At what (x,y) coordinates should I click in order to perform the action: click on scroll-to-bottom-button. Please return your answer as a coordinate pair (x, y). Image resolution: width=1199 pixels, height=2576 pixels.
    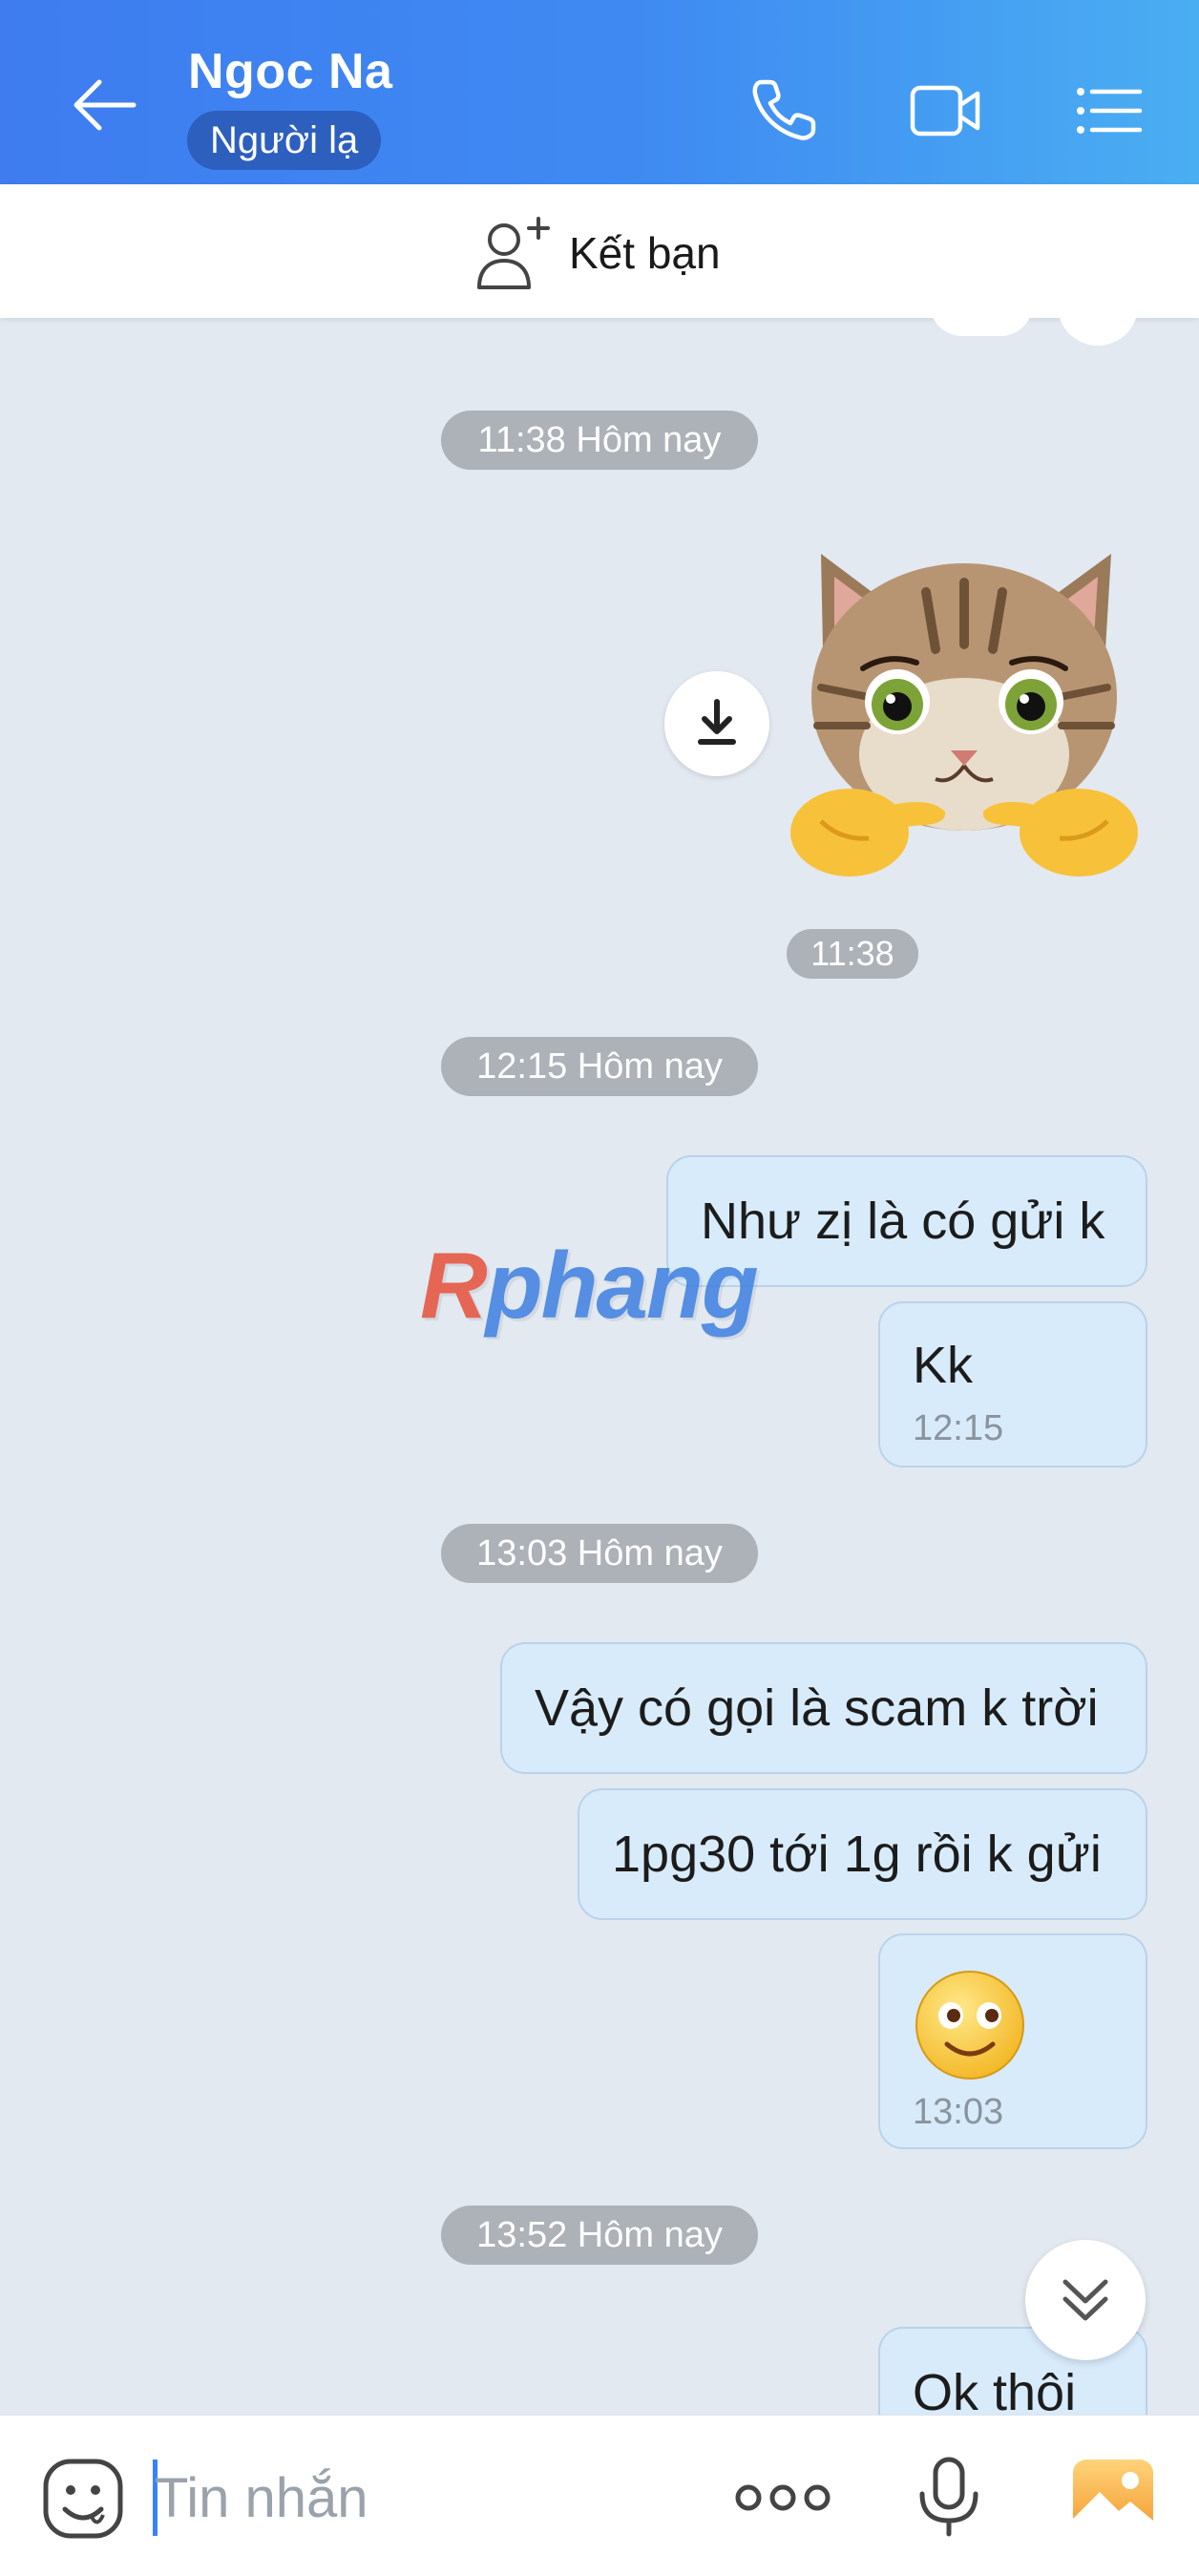
    Looking at the image, I should click on (1085, 2300).